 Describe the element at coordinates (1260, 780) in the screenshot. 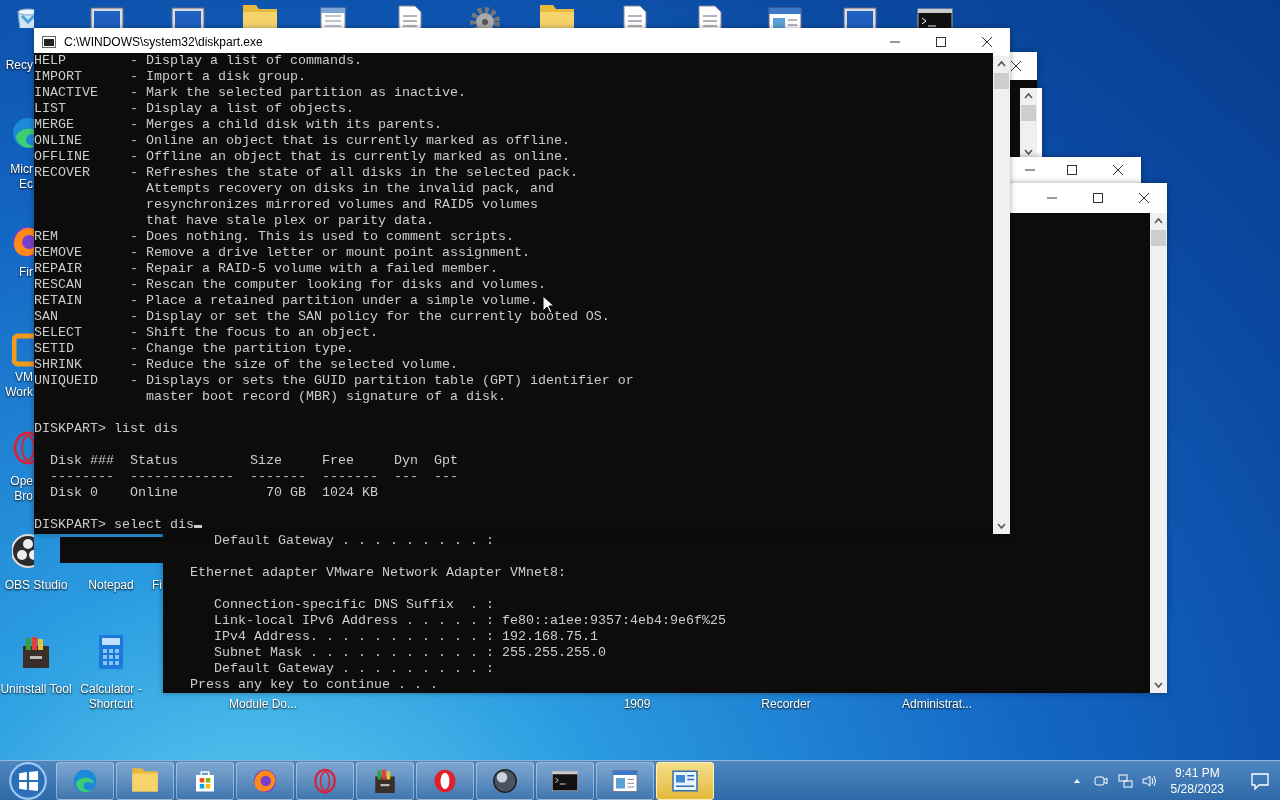

I see `speech-bubble-icon` at that location.